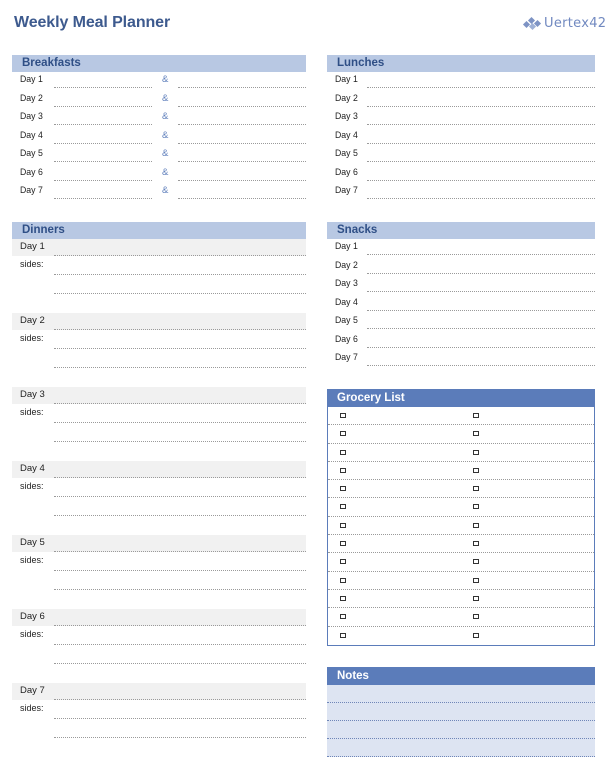  What do you see at coordinates (159, 350) in the screenshot?
I see `dinner-day-block: Day 2 sides:` at bounding box center [159, 350].